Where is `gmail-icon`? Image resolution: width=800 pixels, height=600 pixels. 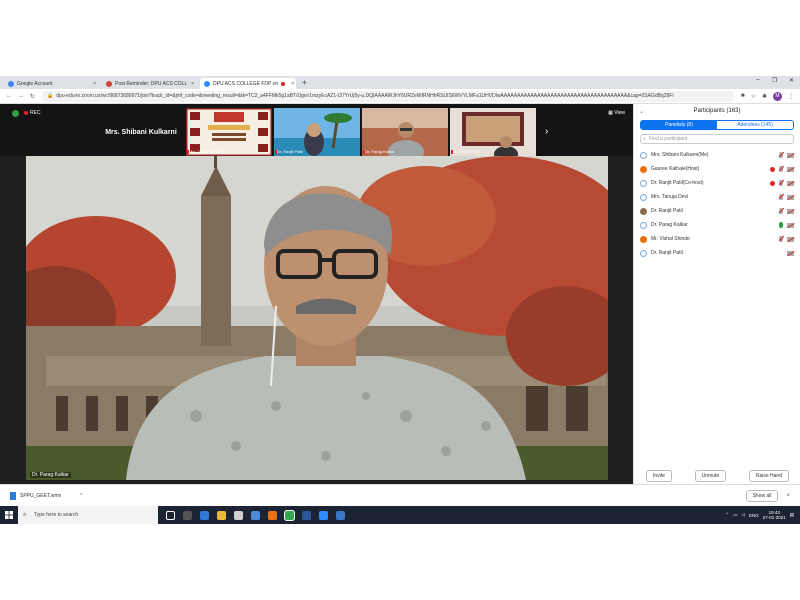
gmail-icon is located at coordinates (109, 83).